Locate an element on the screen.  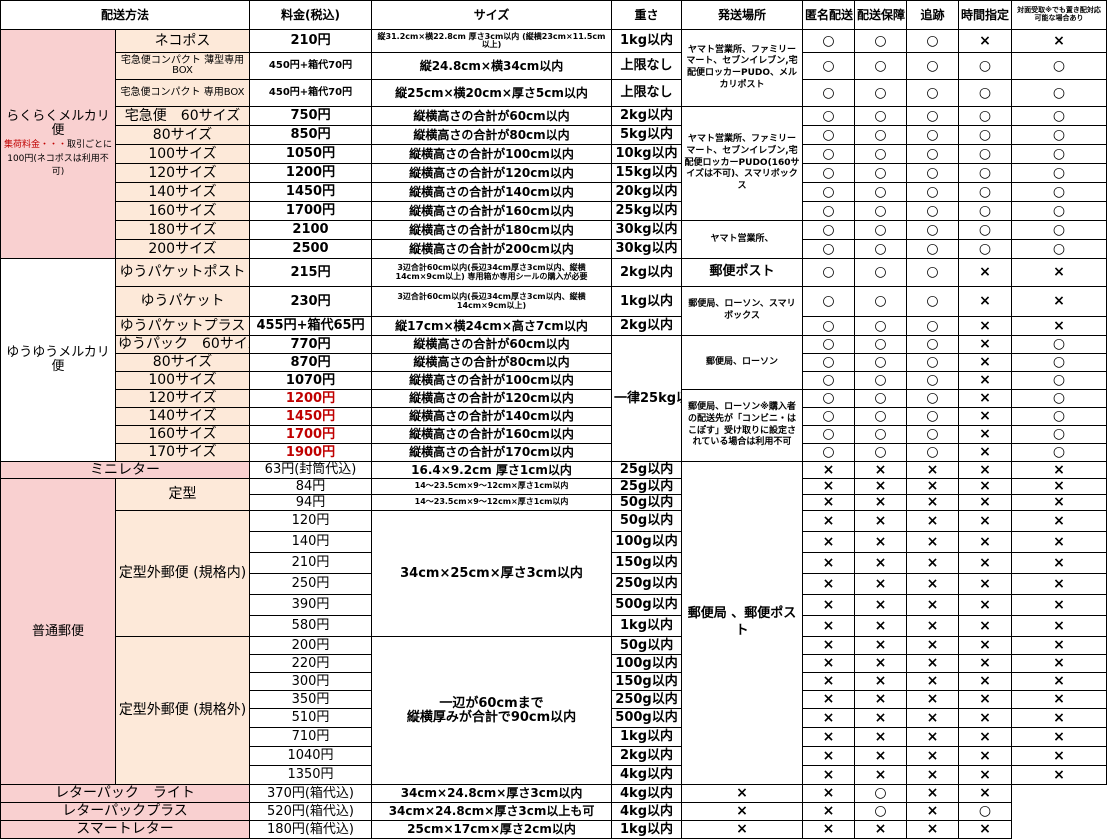
weight-cell: 15kg以内 is located at coordinates (647, 173).